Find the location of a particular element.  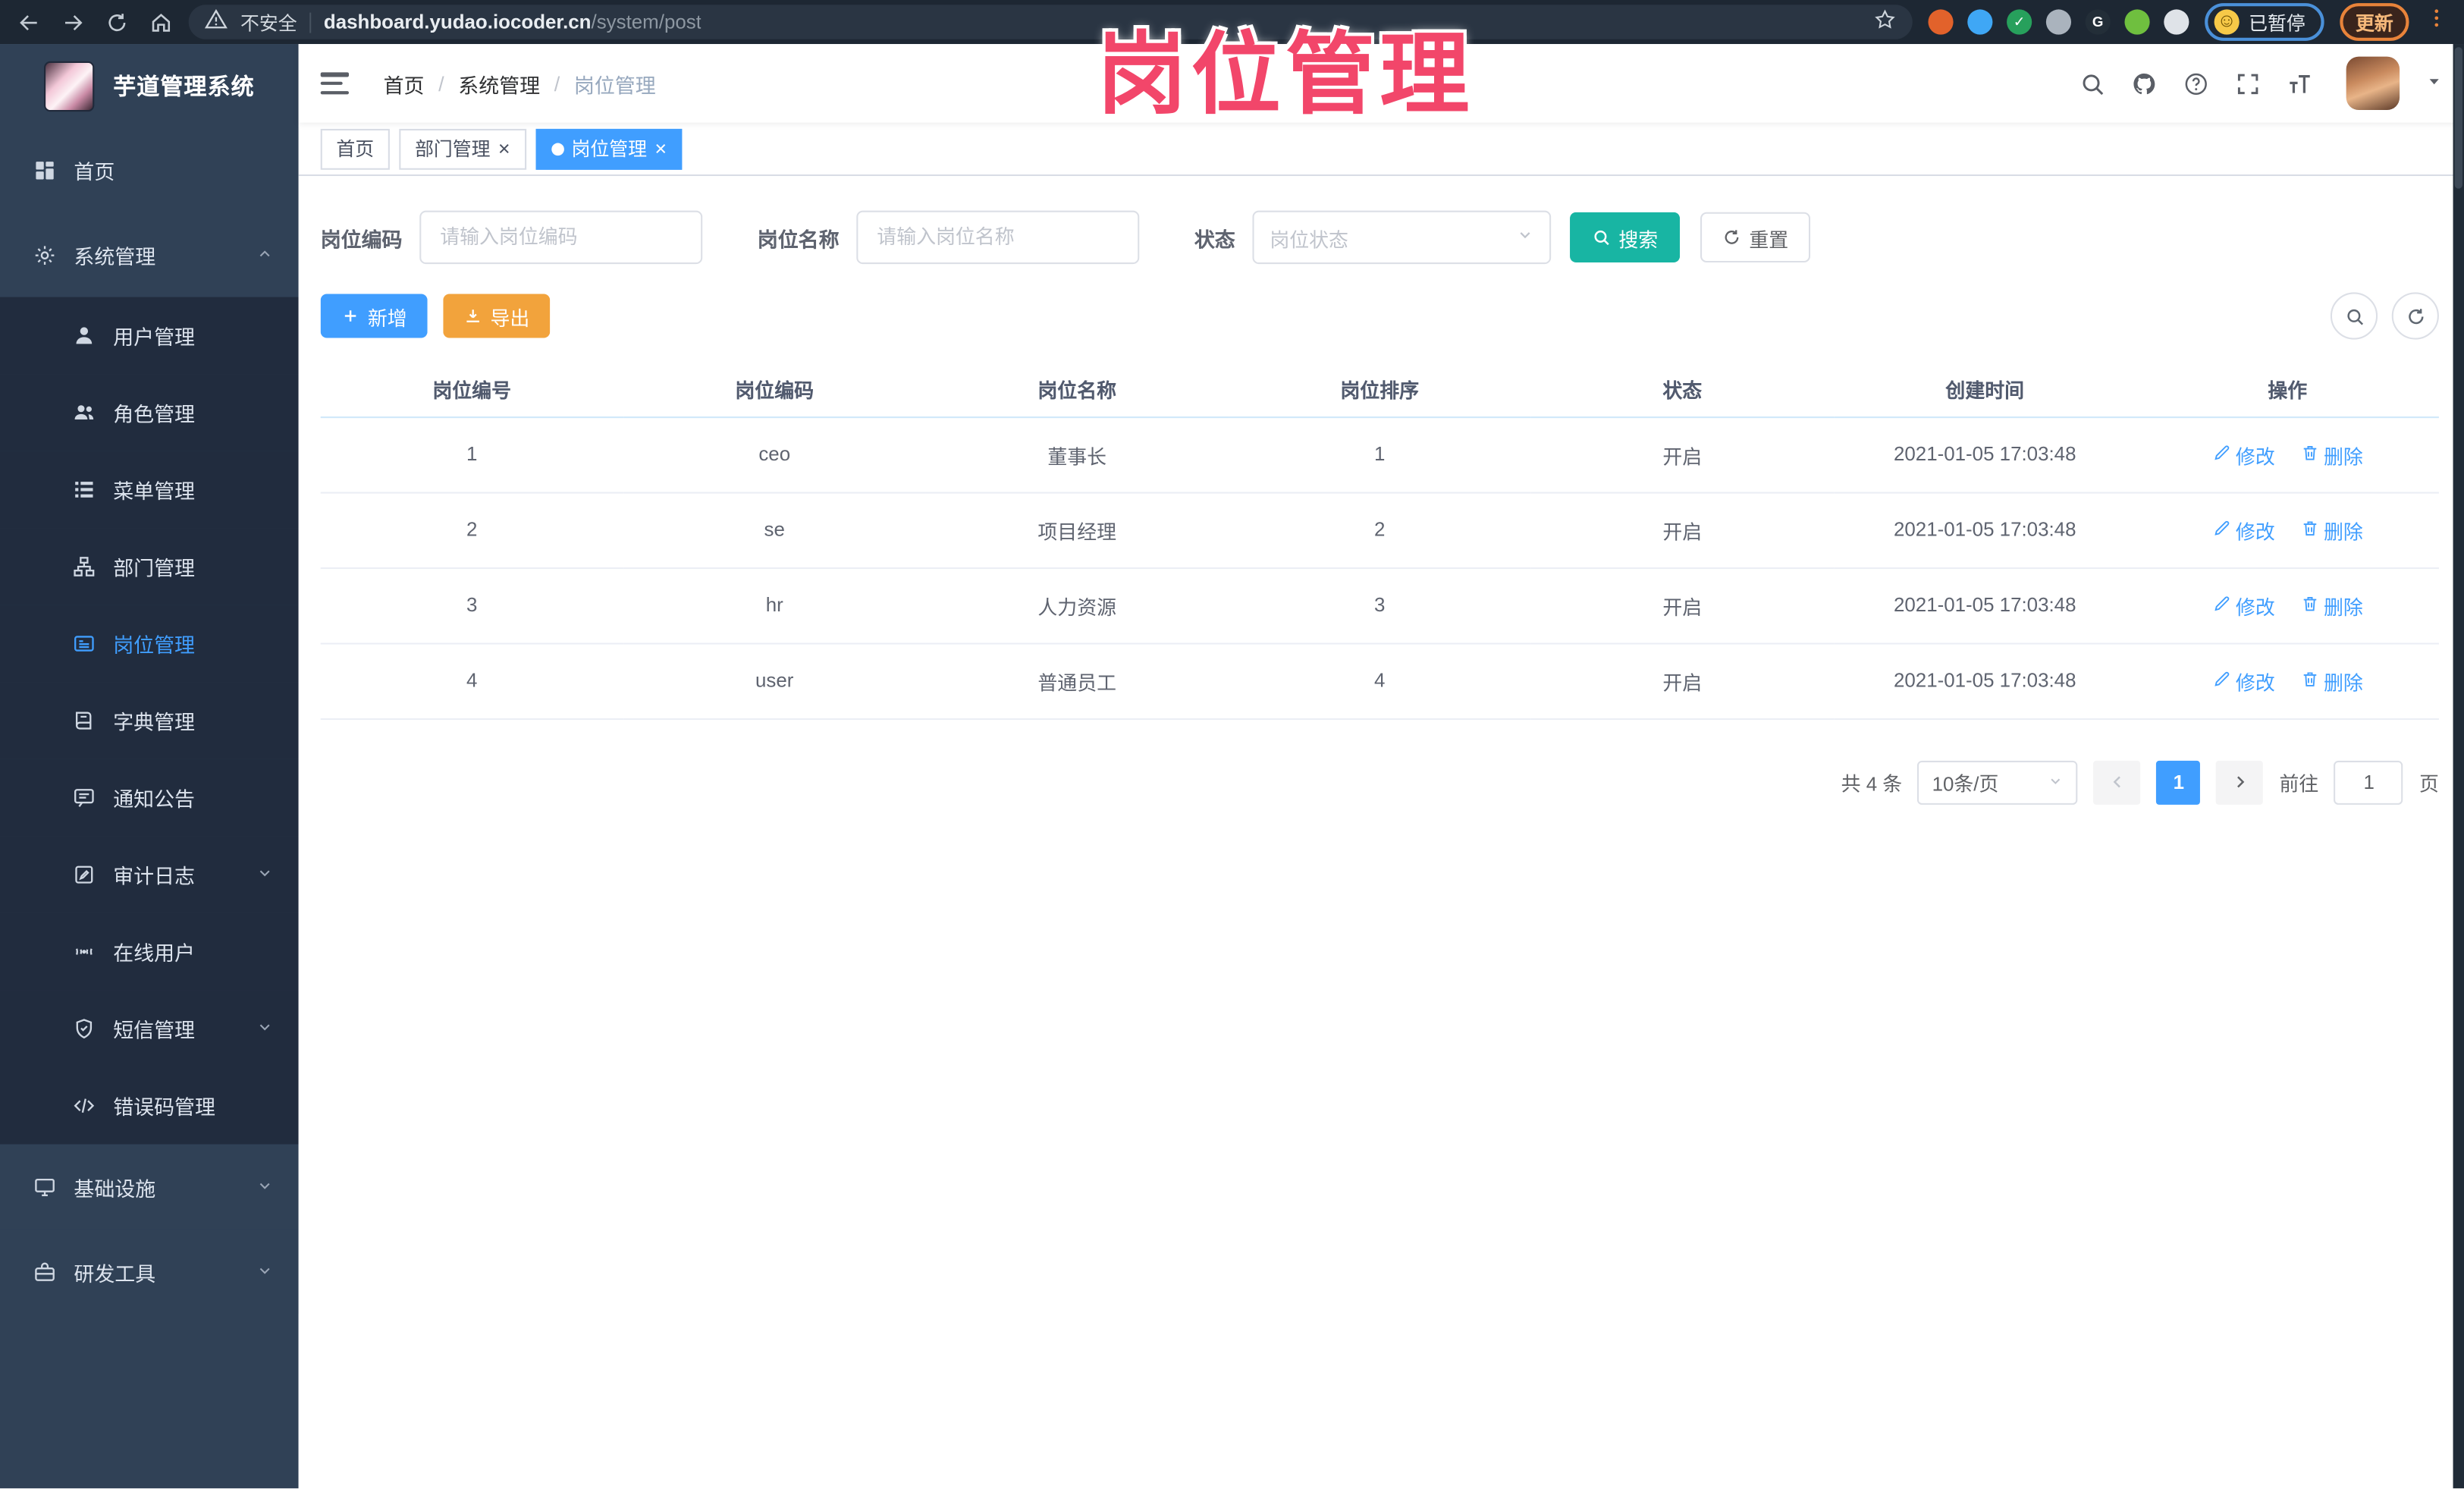

sidebar-item-label: 短信管理 is located at coordinates (154, 1030).